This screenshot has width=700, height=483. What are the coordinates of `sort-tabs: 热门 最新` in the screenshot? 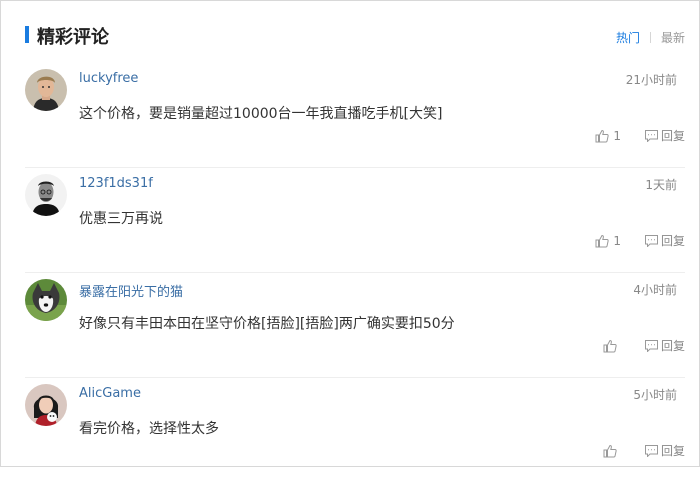 It's located at (650, 37).